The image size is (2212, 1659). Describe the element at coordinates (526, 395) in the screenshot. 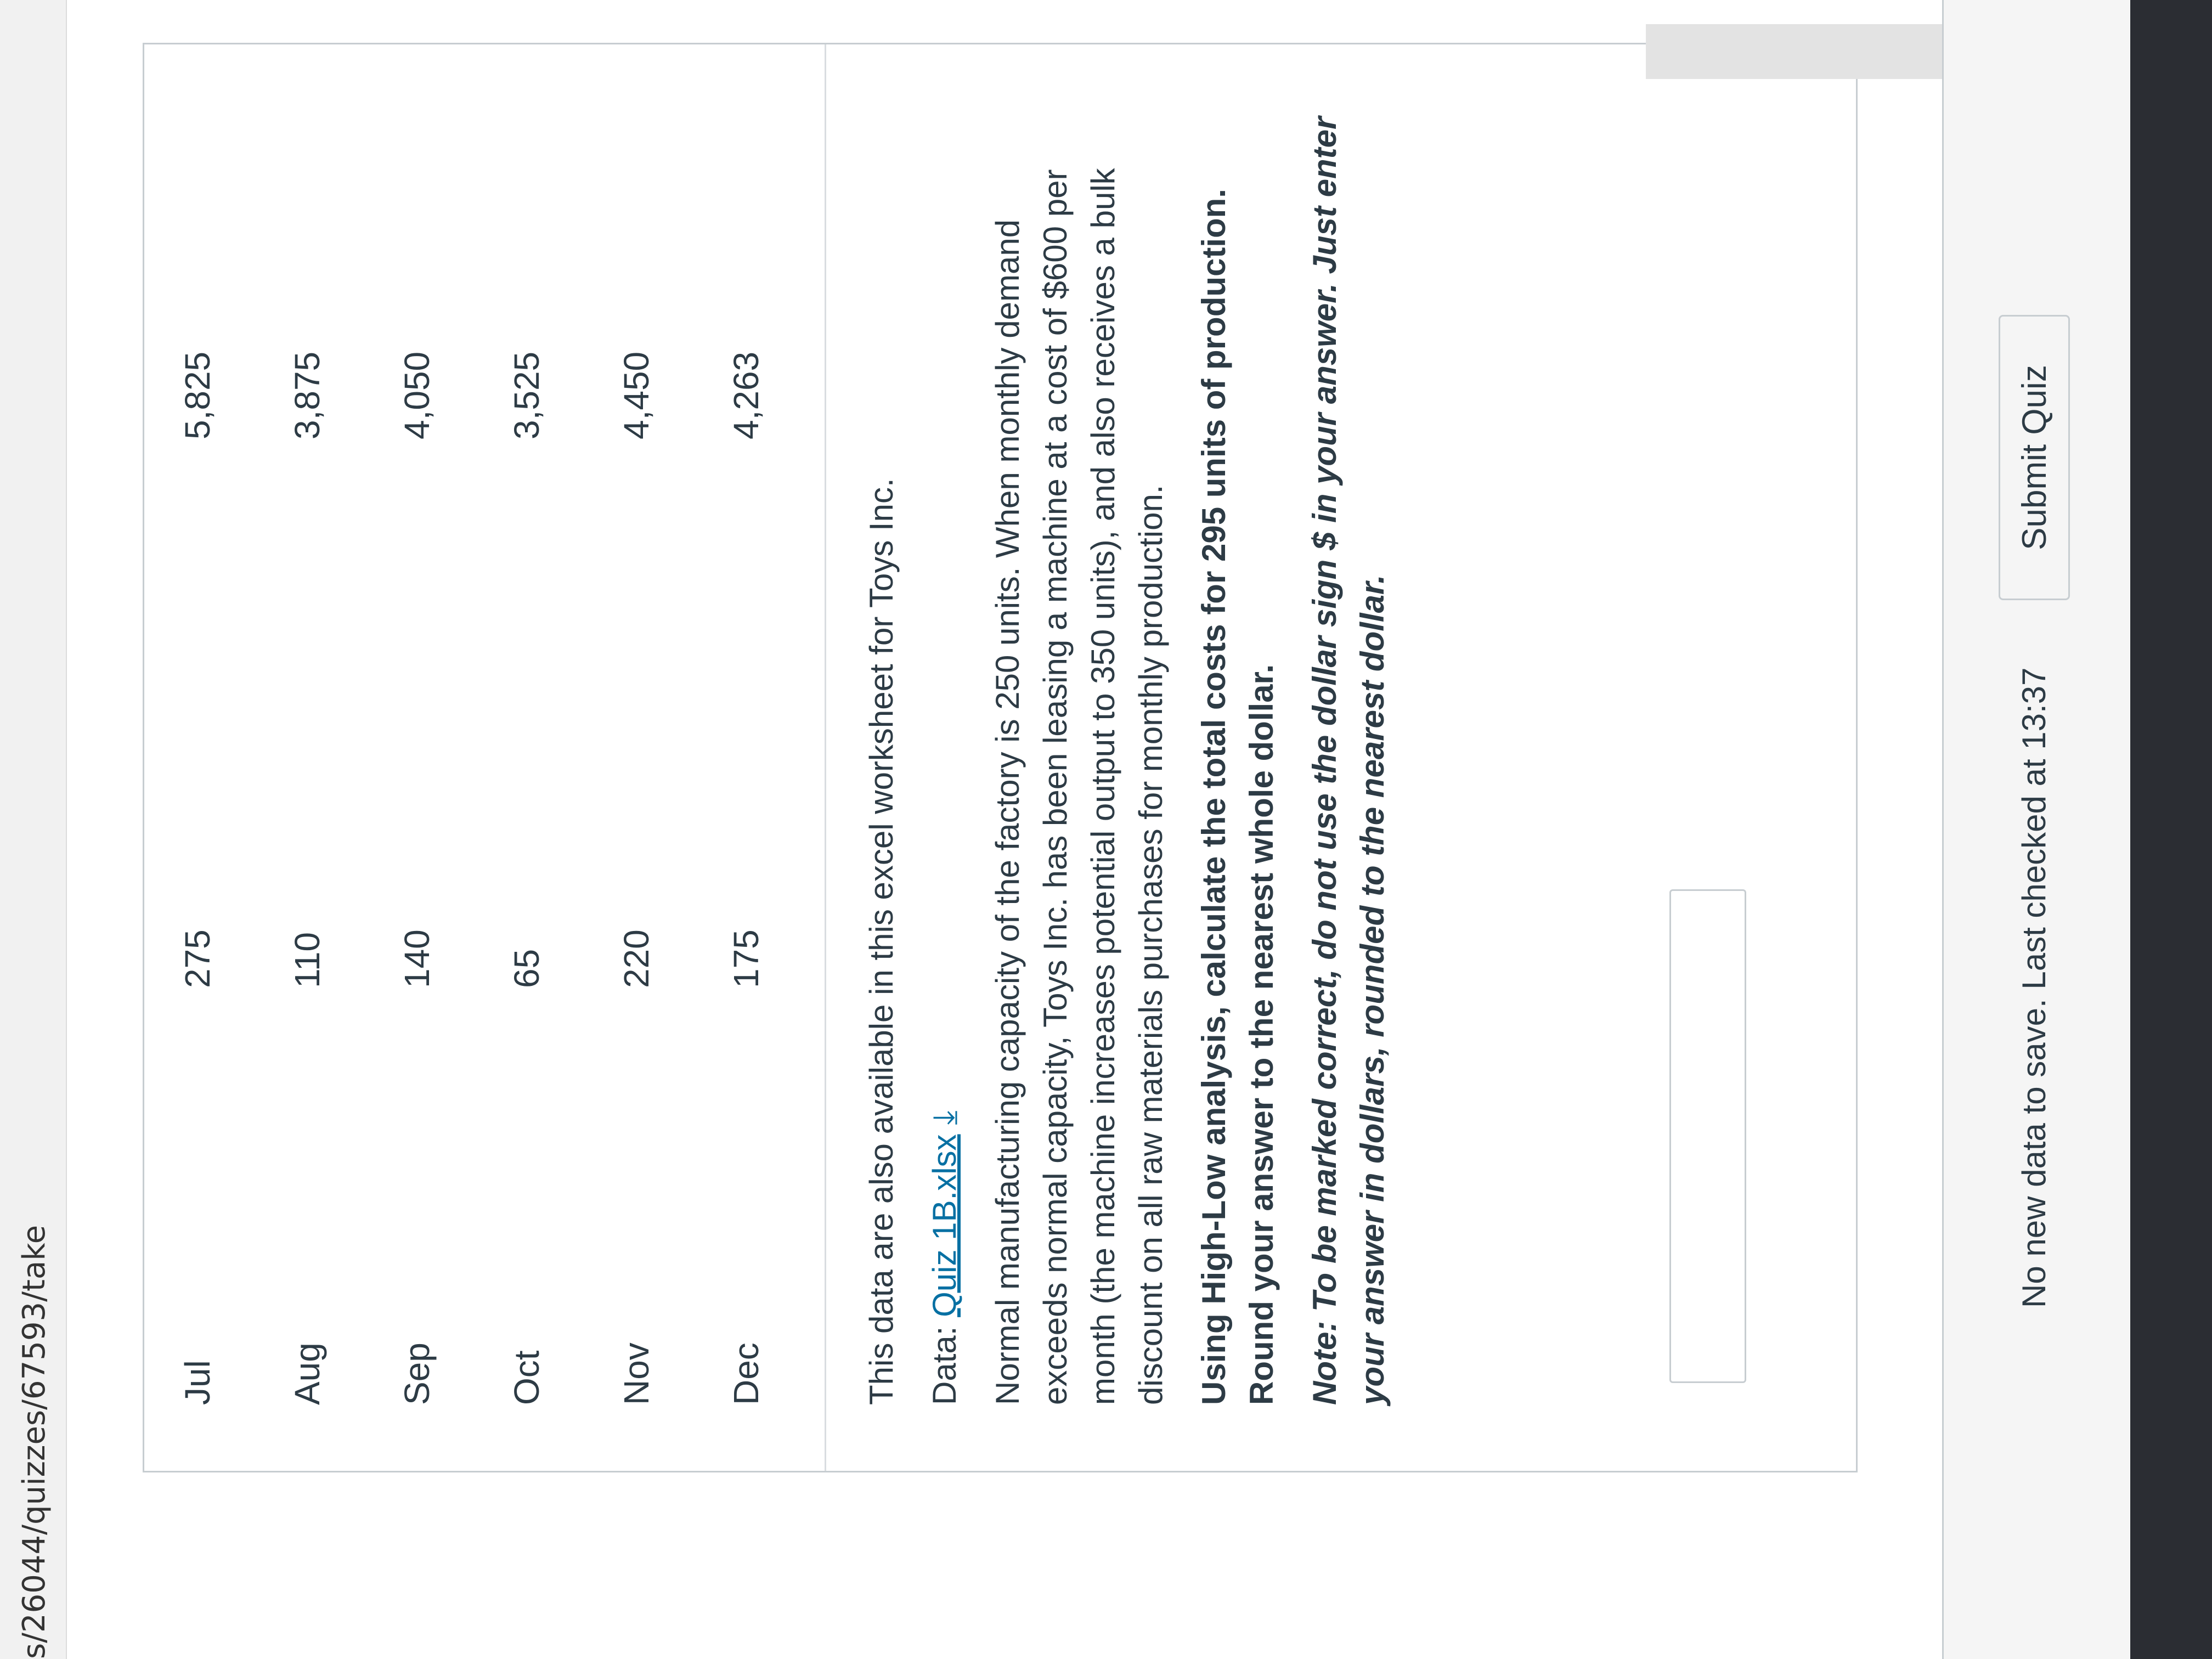

I see `cost-cell: 3,525` at that location.